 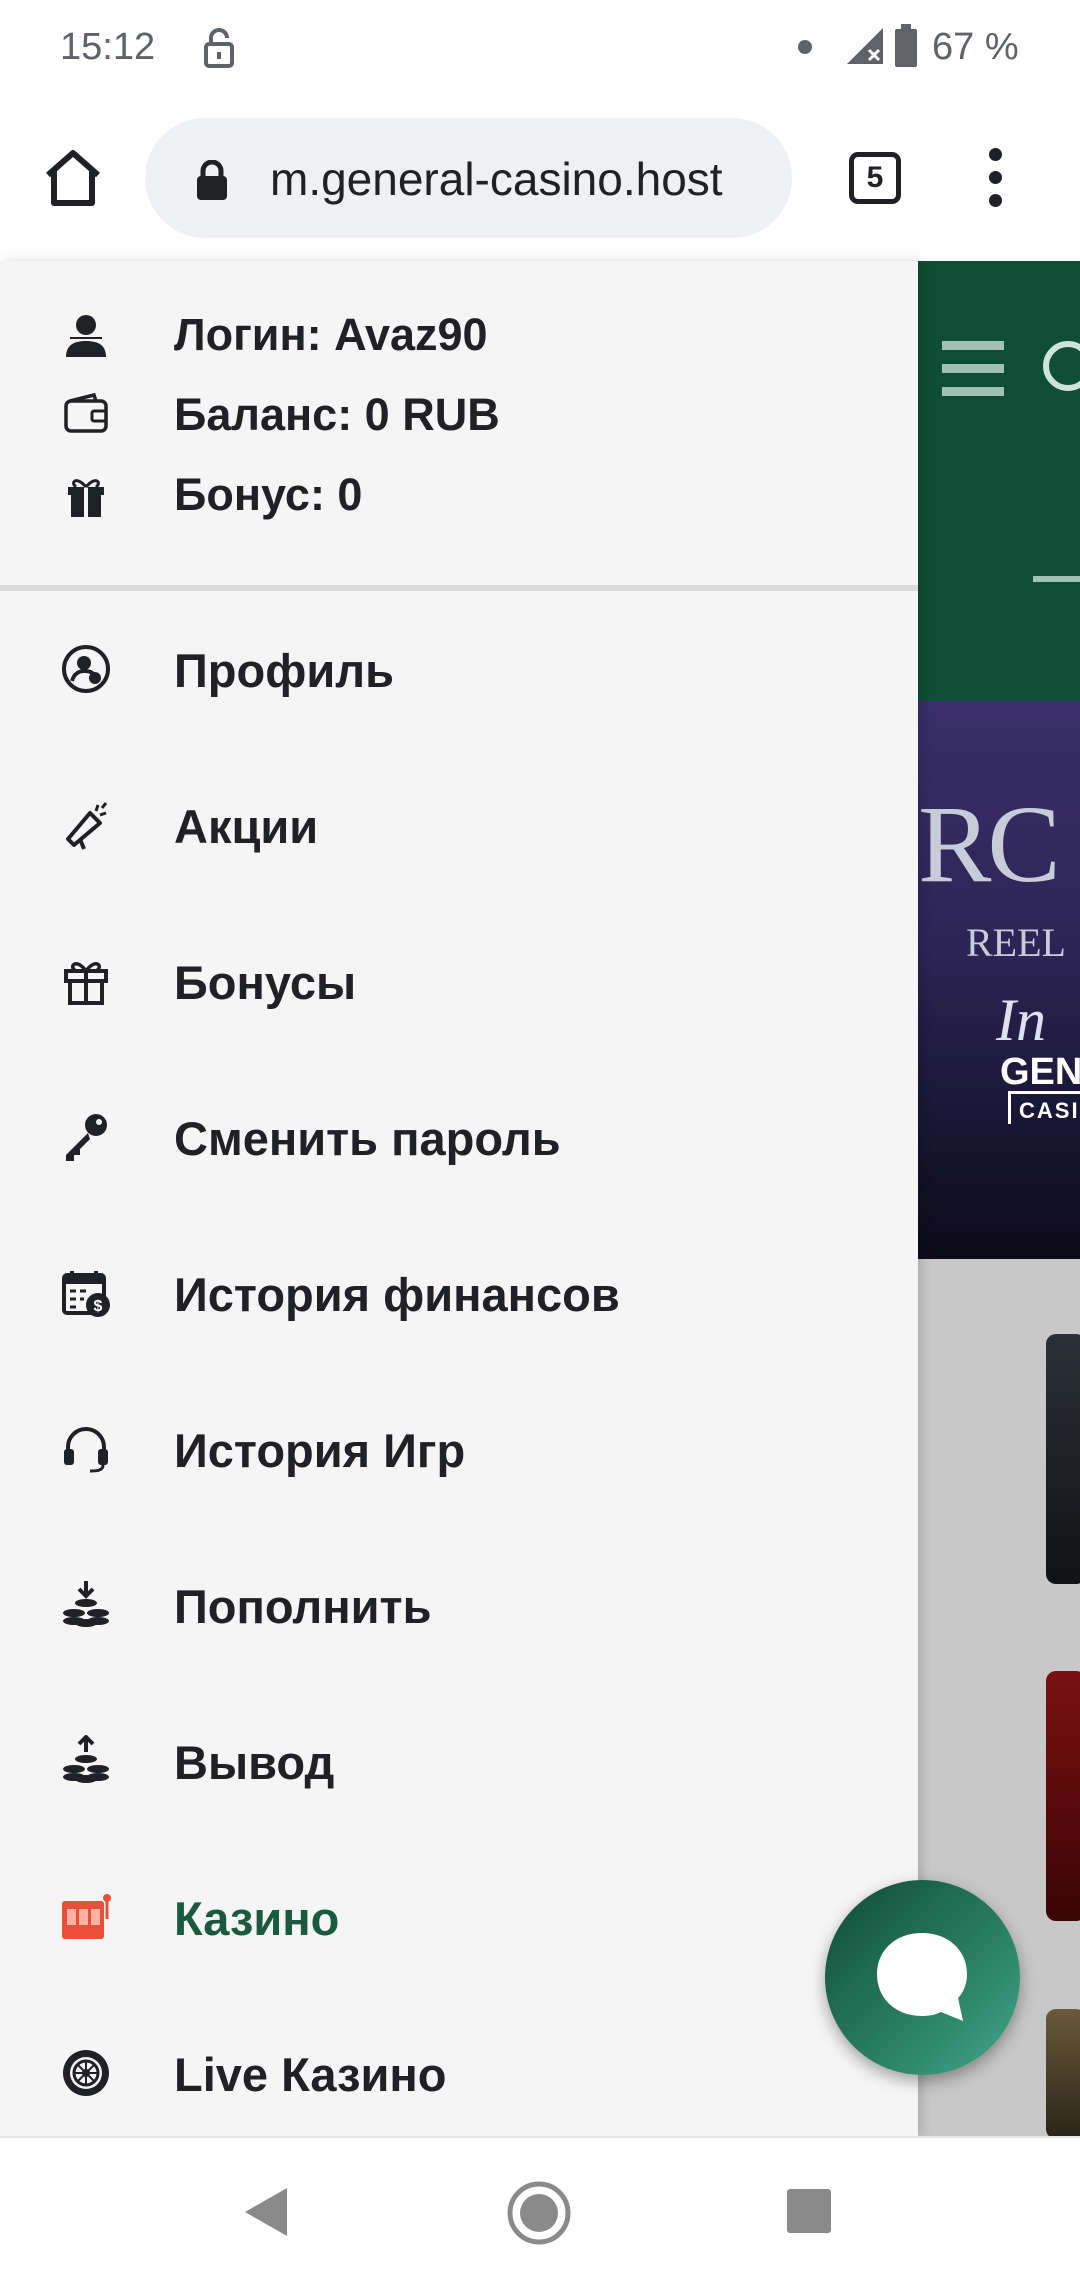 I want to click on menu-item-label: История Игр, so click(x=320, y=1450).